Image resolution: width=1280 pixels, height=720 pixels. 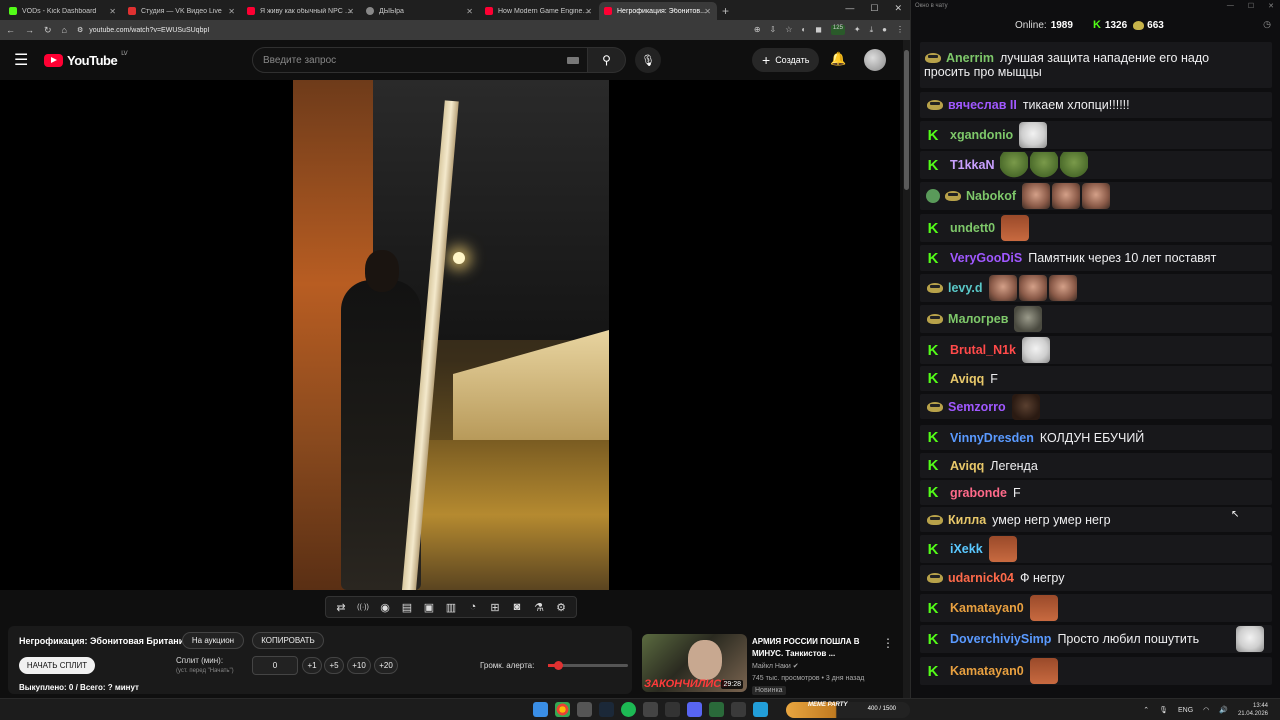 What do you see at coordinates (386, 665) in the screenshot?
I see `increment-20-button: +20` at bounding box center [386, 665].